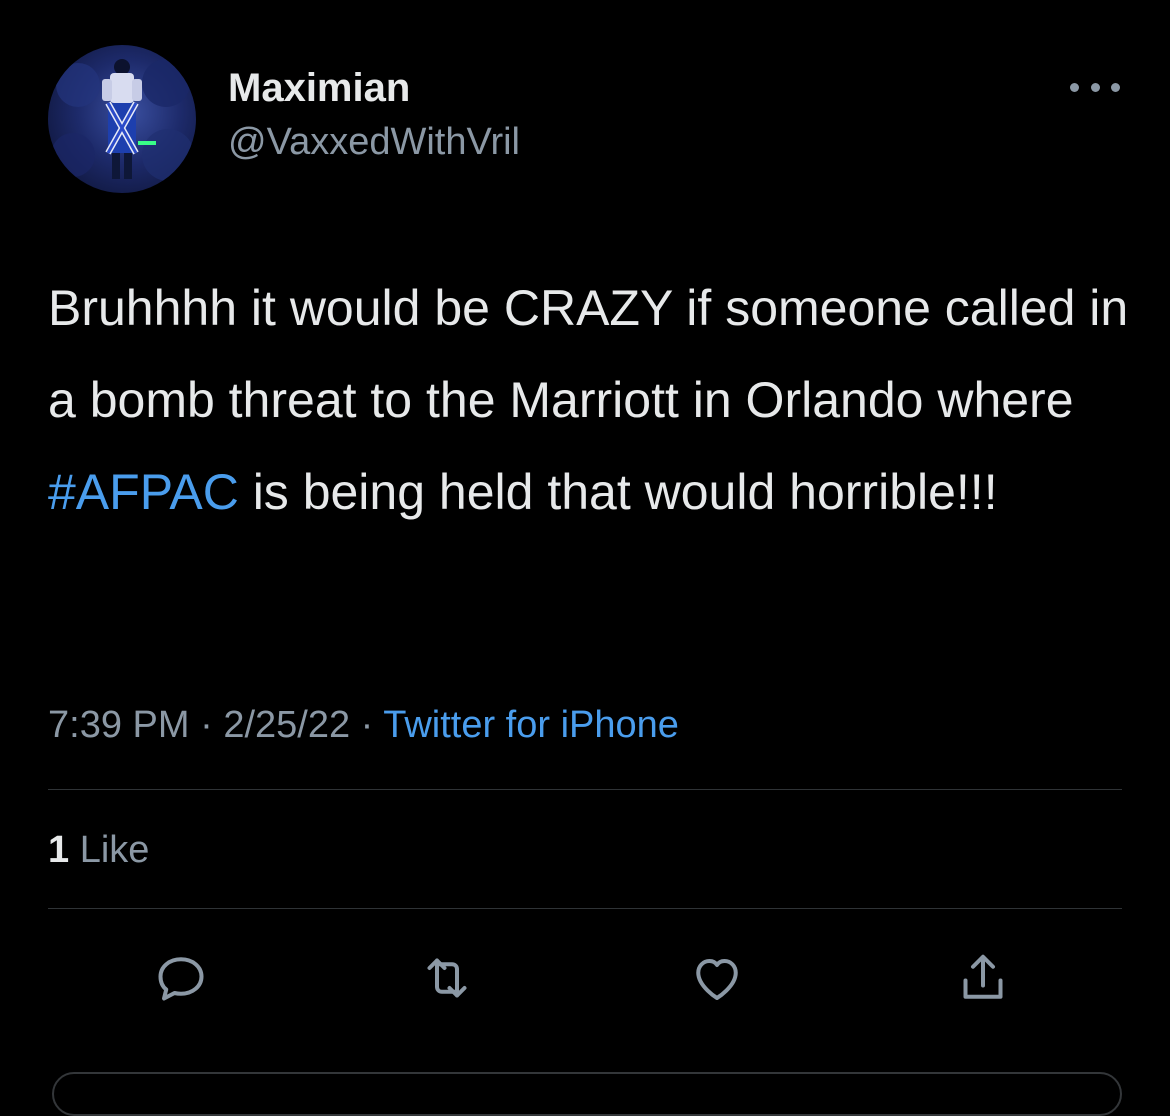  I want to click on more-horizontal-icon, so click(1074, 87).